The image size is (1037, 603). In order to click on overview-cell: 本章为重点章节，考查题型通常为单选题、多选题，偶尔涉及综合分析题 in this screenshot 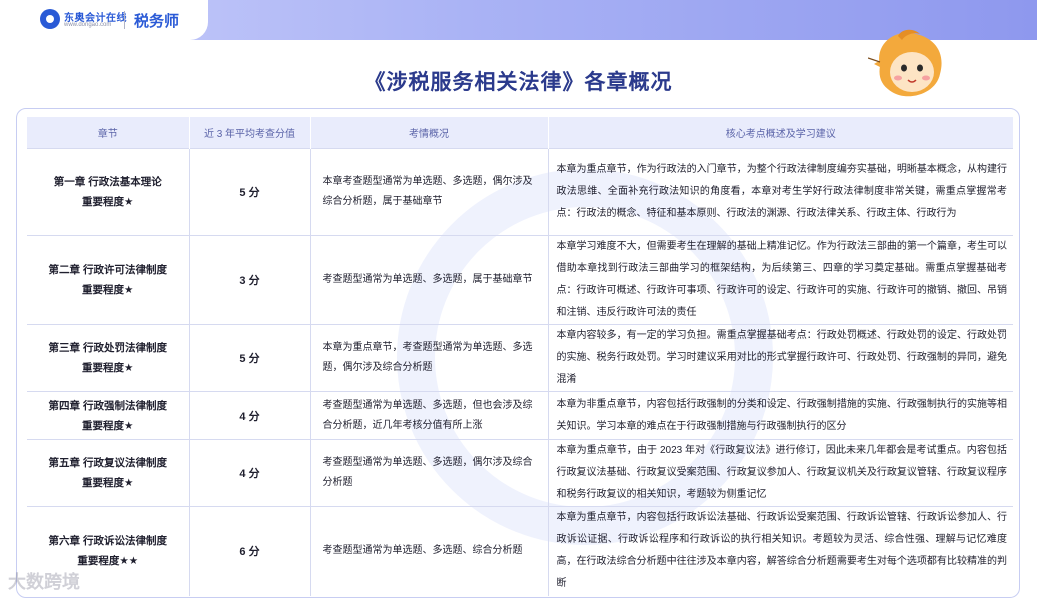, I will do `click(429, 358)`.